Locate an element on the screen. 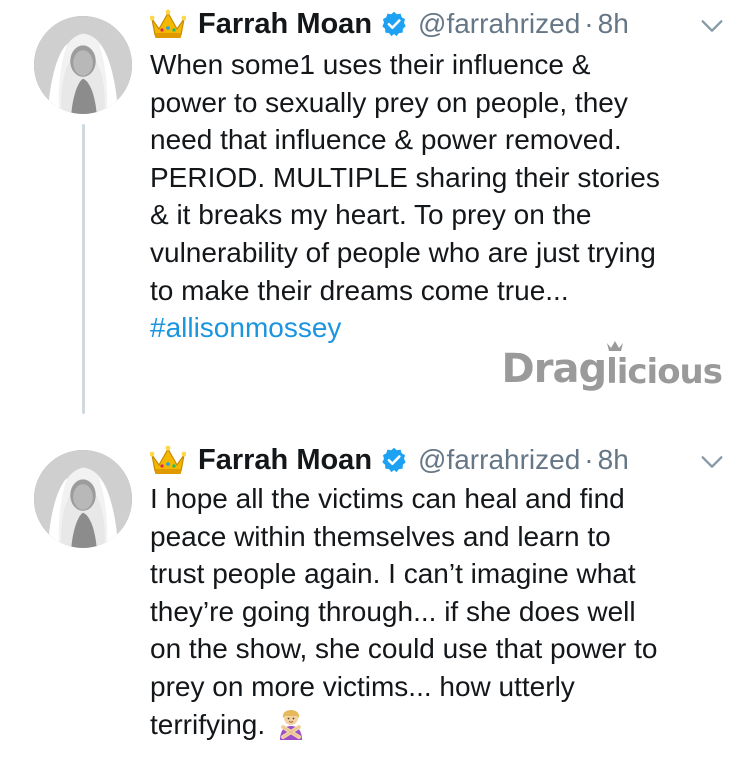 The width and height of the screenshot is (750, 758). tweet-text-line: & it breaks my heart. To prey on the is located at coordinates (371, 215).